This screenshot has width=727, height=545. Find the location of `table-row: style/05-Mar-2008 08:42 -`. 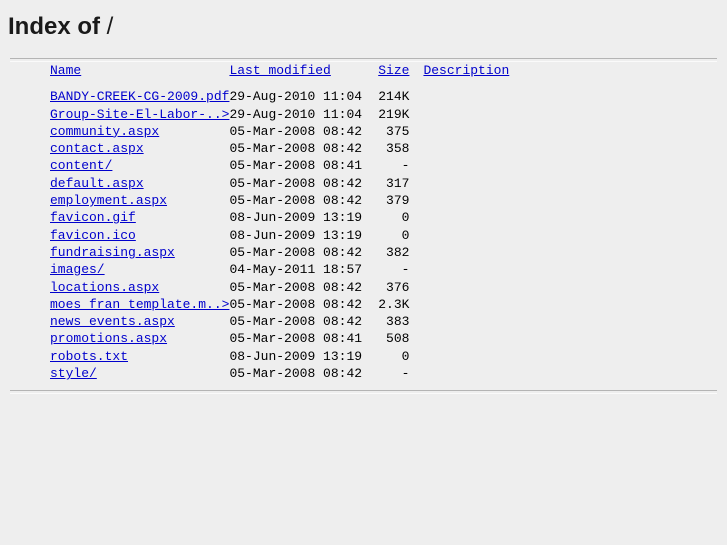

table-row: style/05-Mar-2008 08:42 - is located at coordinates (285, 373).